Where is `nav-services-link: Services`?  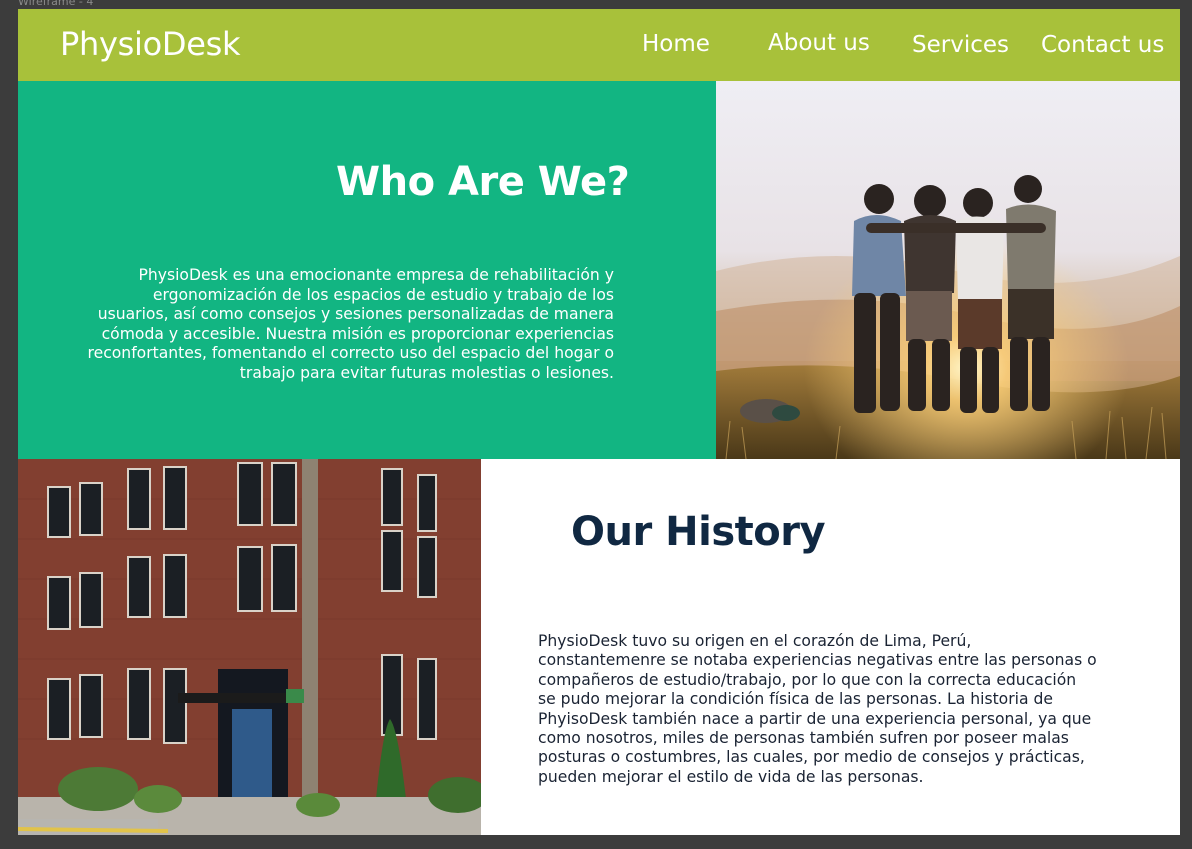 nav-services-link: Services is located at coordinates (960, 45).